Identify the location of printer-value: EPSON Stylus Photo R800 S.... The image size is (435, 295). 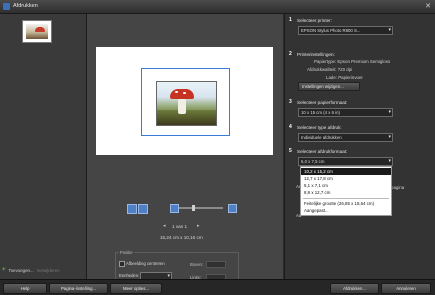
(331, 30).